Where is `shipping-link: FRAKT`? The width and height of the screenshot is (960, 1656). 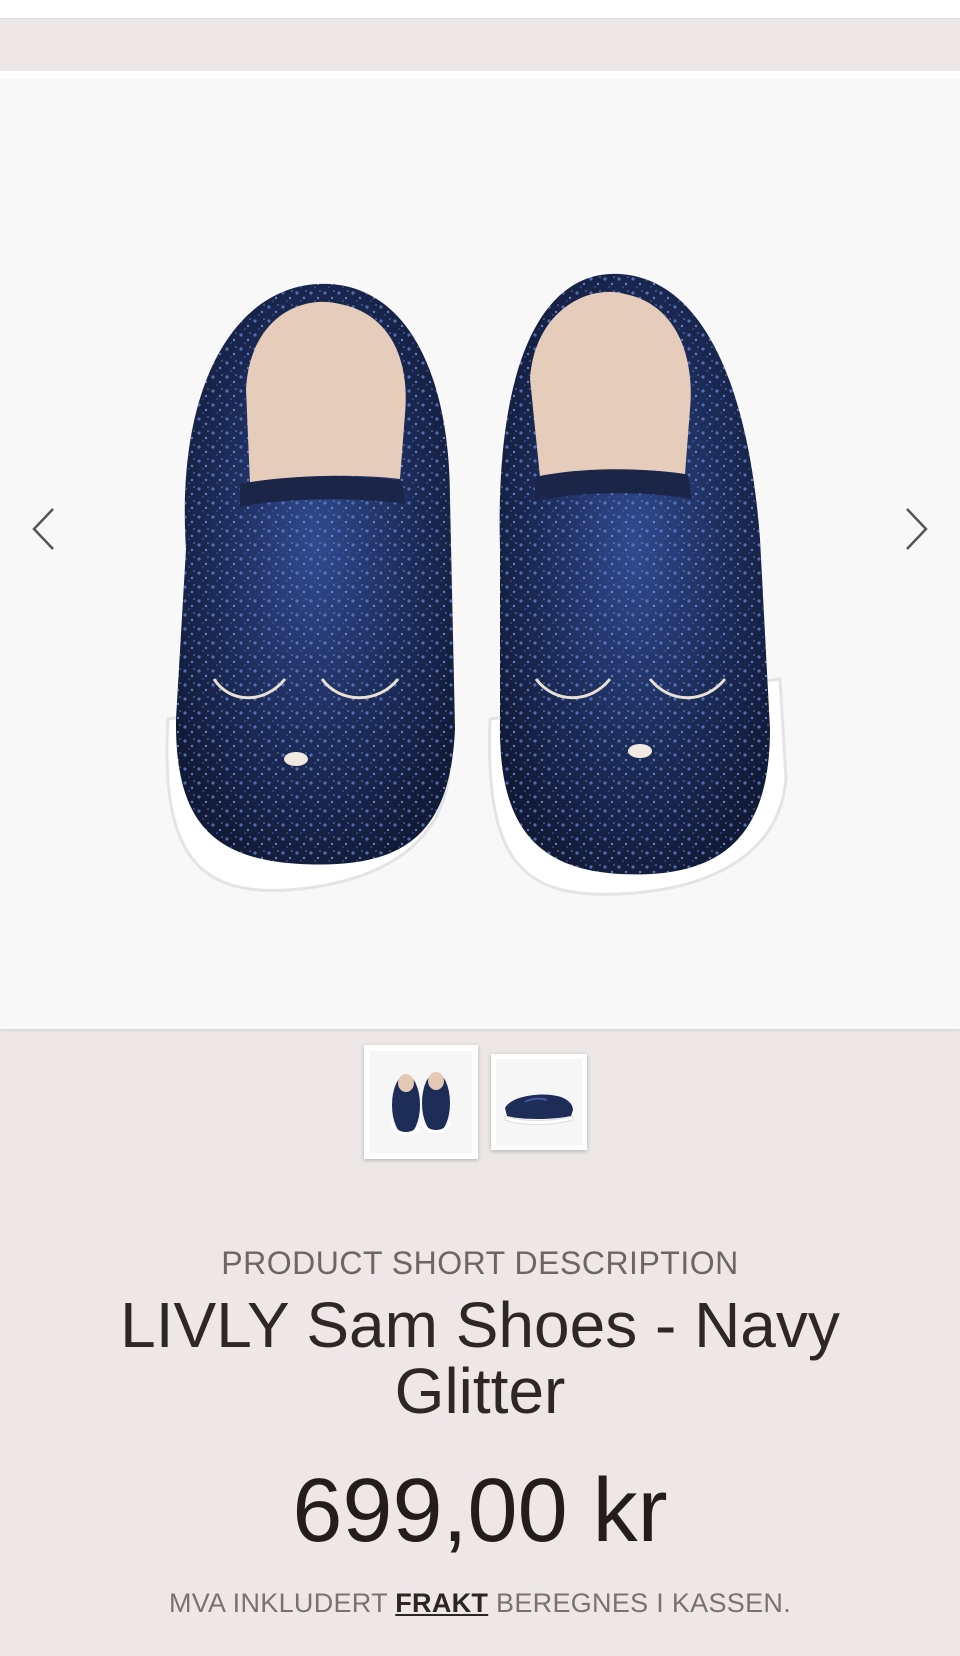
shipping-link: FRAKT is located at coordinates (441, 1603).